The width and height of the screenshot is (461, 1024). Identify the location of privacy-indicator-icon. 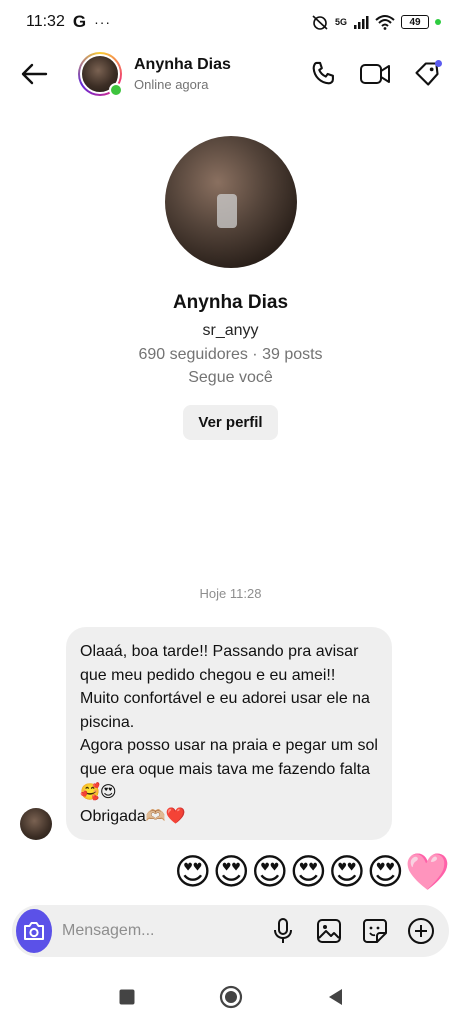
(438, 22).